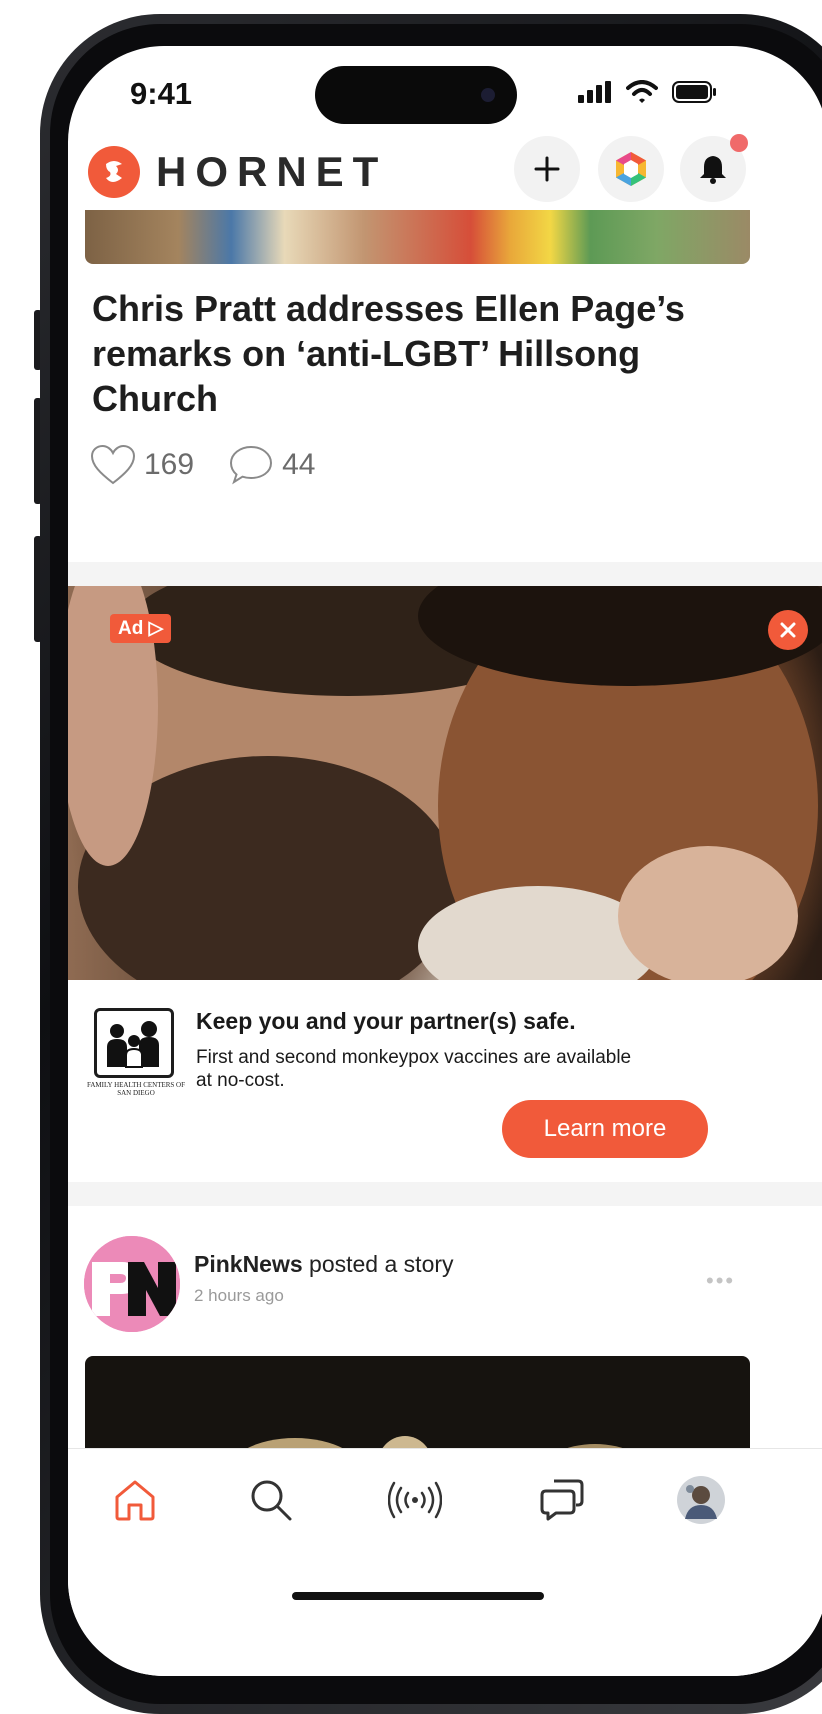  I want to click on home-icon, so click(135, 1500).